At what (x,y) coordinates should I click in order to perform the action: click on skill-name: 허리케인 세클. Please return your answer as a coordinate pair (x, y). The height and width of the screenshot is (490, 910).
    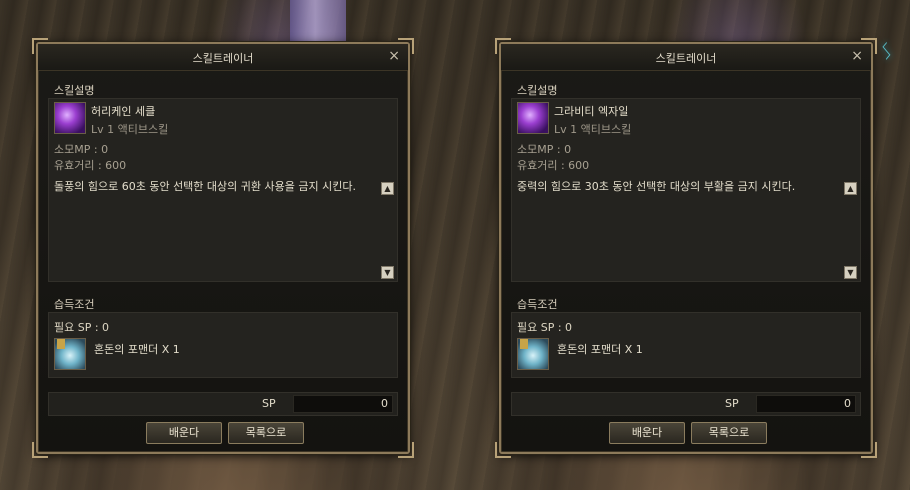
    Looking at the image, I should click on (123, 111).